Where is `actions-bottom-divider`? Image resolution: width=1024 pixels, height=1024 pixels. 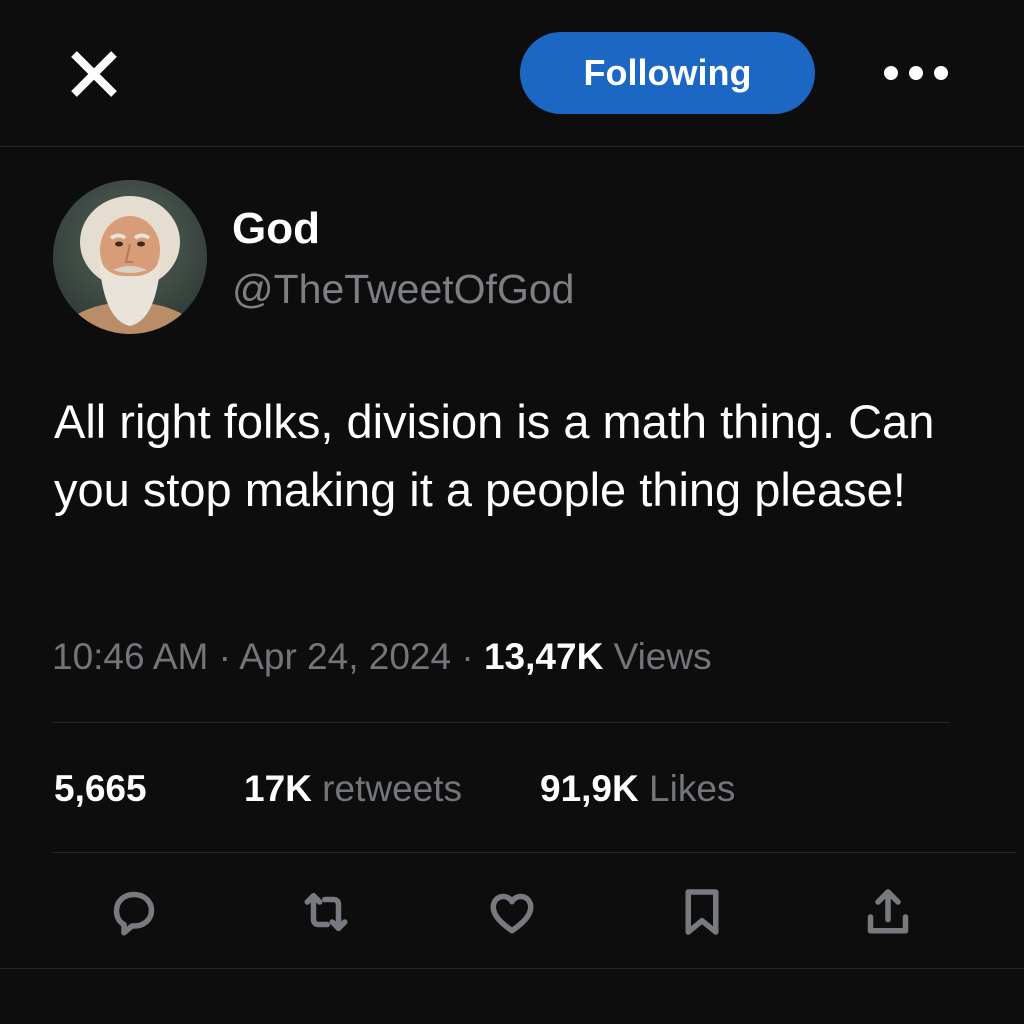
actions-bottom-divider is located at coordinates (512, 968).